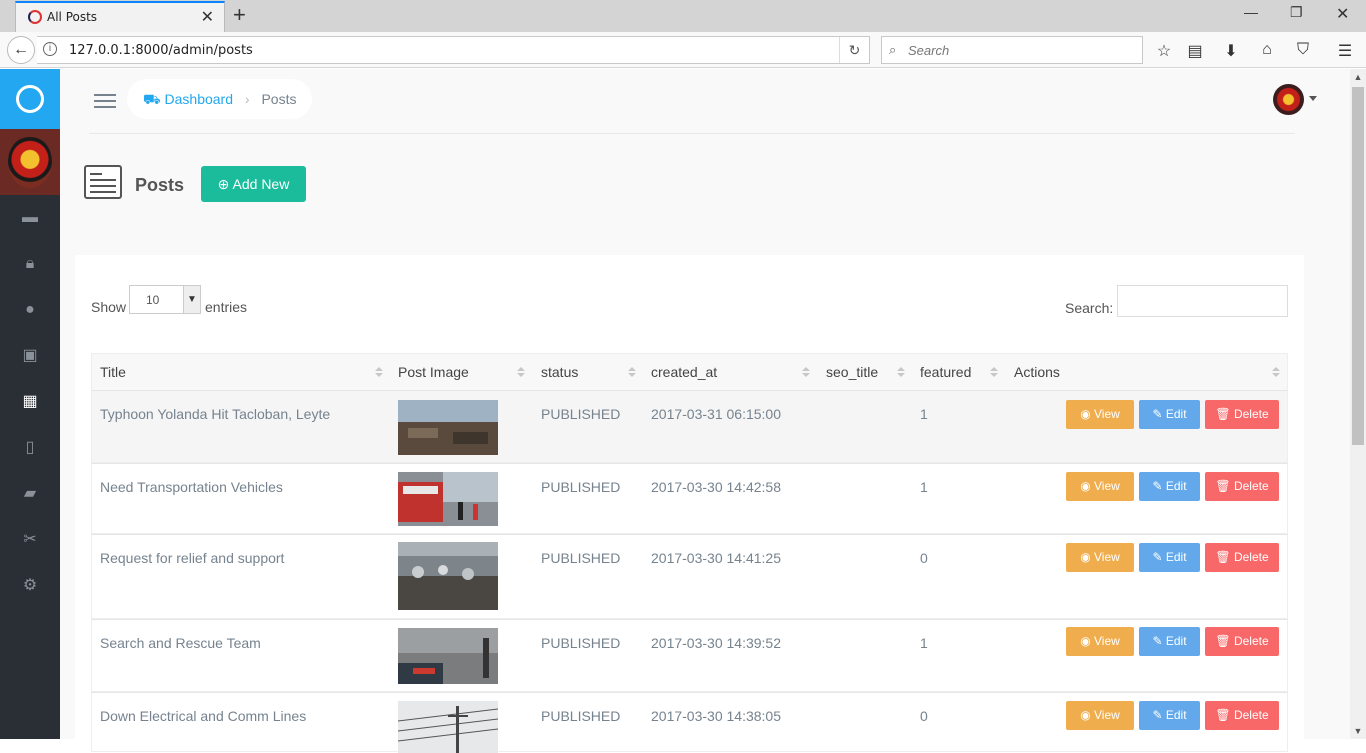 Image resolution: width=1366 pixels, height=753 pixels. I want to click on settings-gear-icon: ⚙, so click(30, 586).